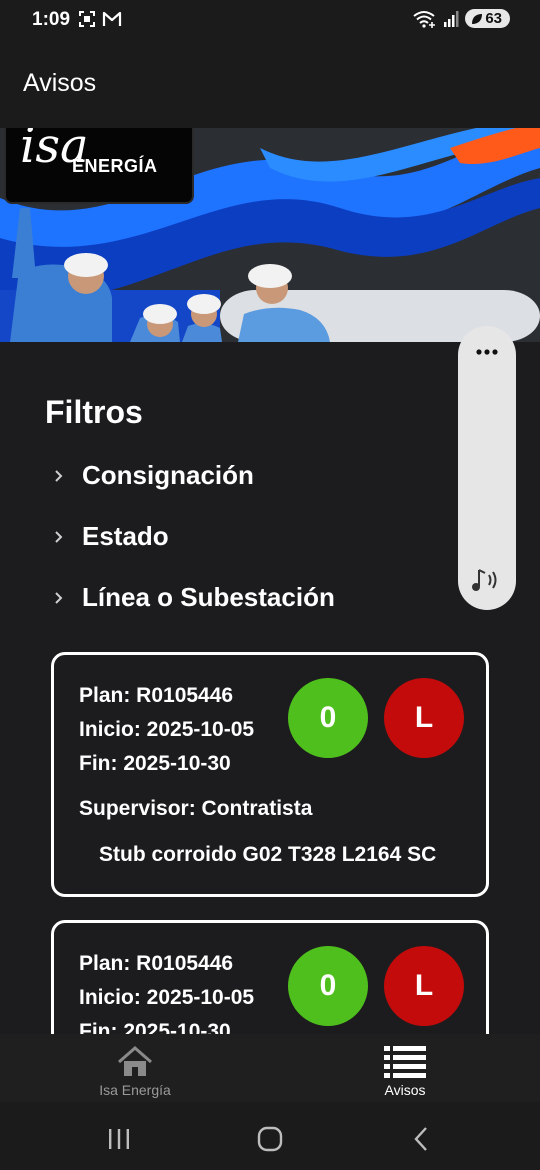 The image size is (540, 1170). Describe the element at coordinates (270, 1068) in the screenshot. I see `bottom-navigation: Isa Energía Avisos` at that location.